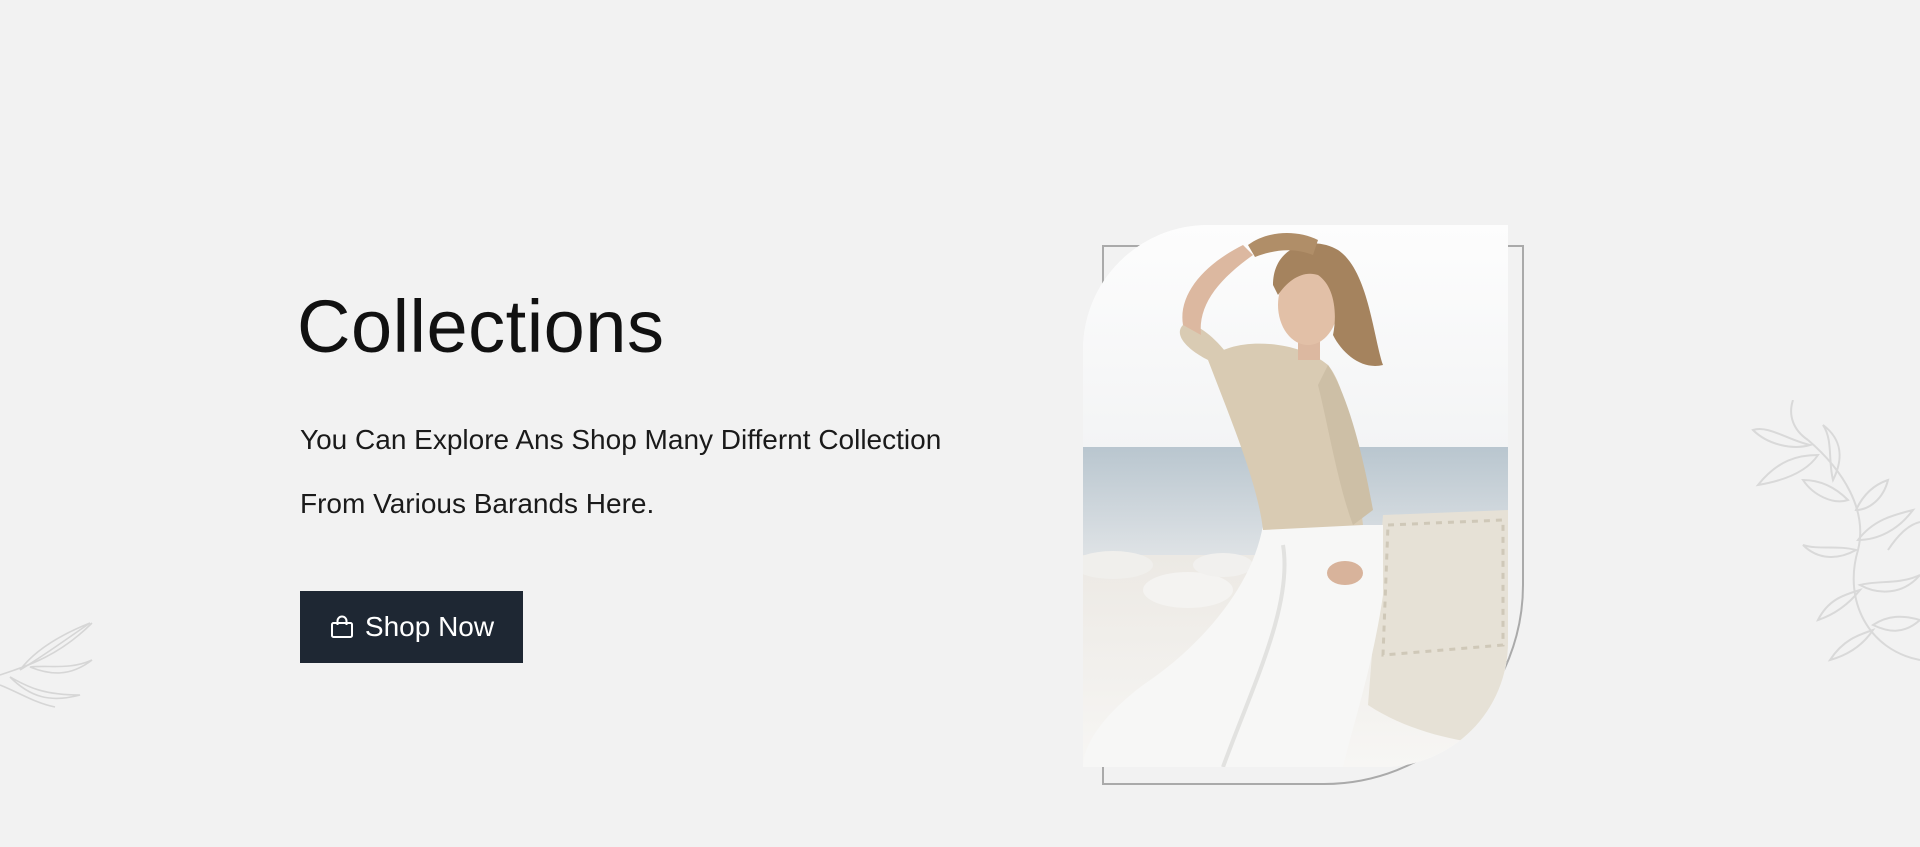 This screenshot has height=847, width=1920. I want to click on page-title: Collections, so click(481, 326).